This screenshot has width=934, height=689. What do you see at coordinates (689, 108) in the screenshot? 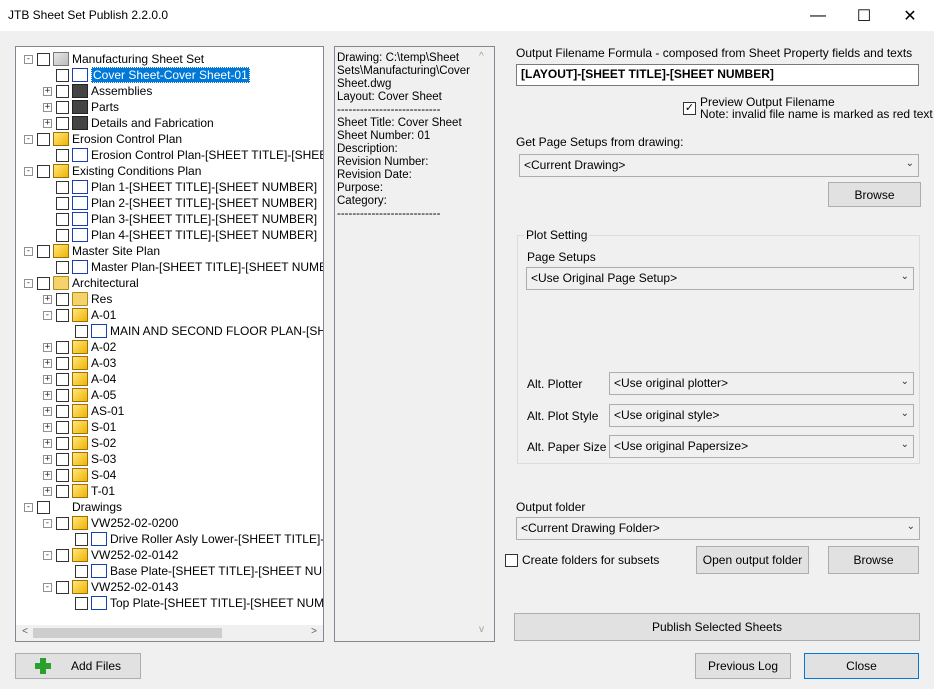
I see `preview-checkbox: ✓` at bounding box center [689, 108].